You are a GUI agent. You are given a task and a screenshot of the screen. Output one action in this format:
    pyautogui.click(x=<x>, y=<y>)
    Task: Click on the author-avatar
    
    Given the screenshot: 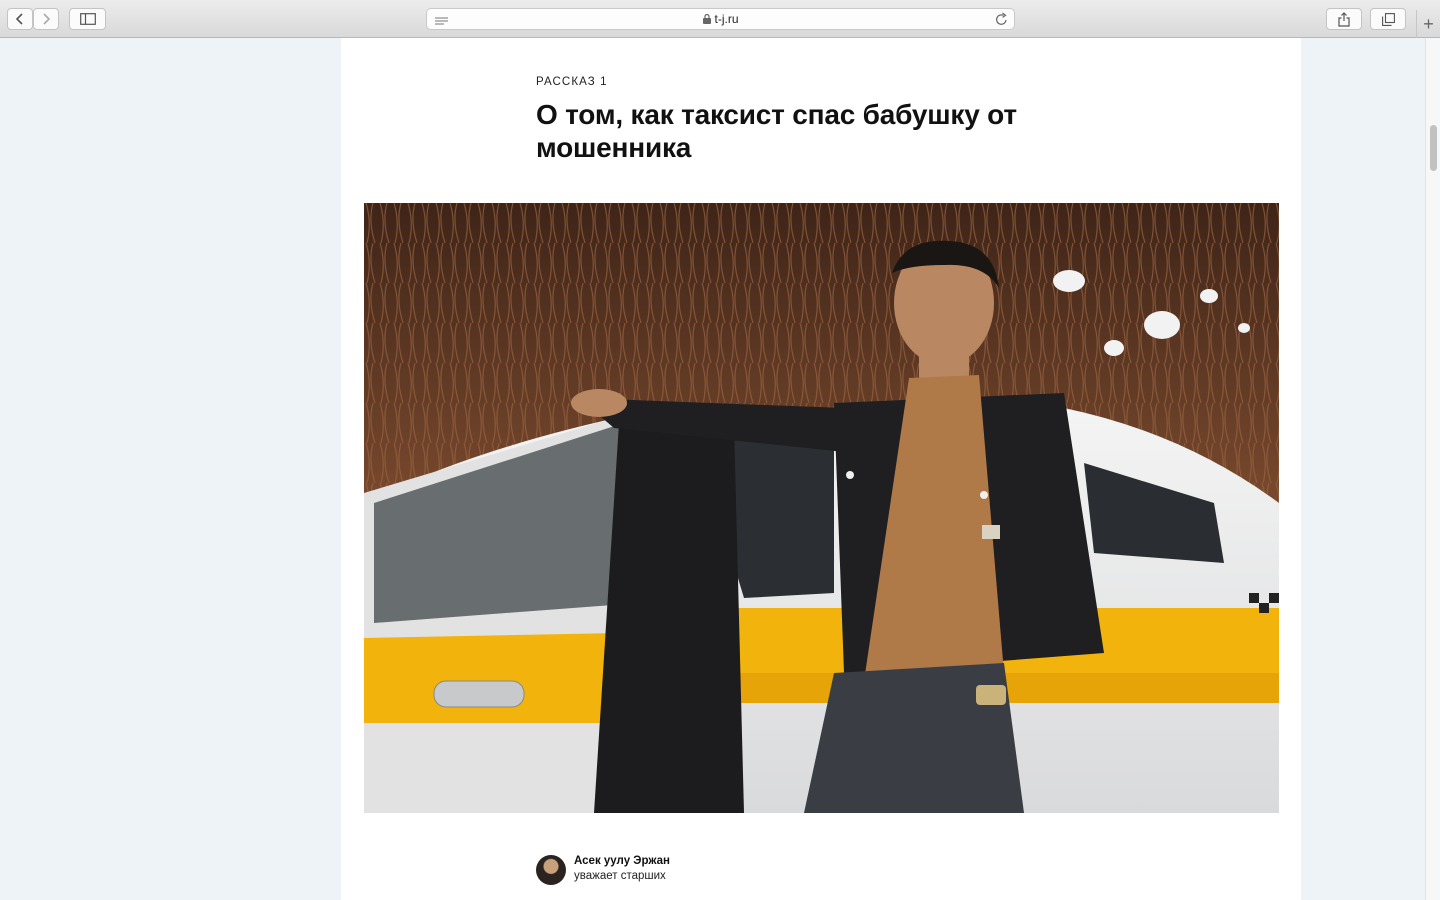 What is the action you would take?
    pyautogui.click(x=551, y=870)
    